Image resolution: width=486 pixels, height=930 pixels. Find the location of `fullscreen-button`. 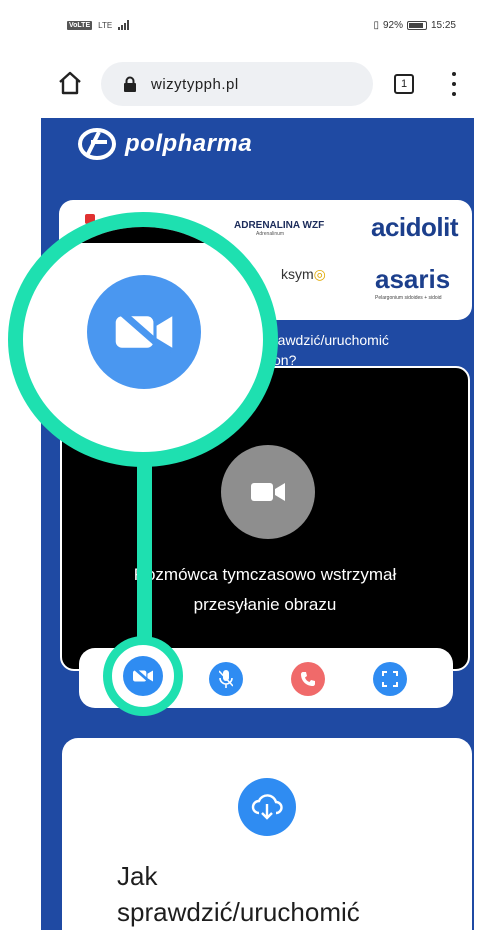

fullscreen-button is located at coordinates (390, 679).